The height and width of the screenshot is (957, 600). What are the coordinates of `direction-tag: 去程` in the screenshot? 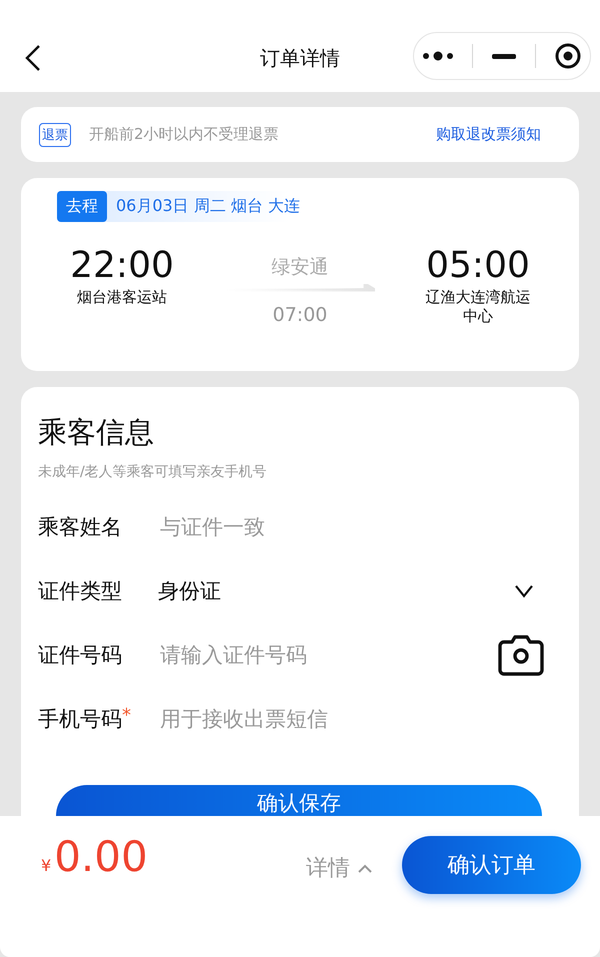 It's located at (82, 206).